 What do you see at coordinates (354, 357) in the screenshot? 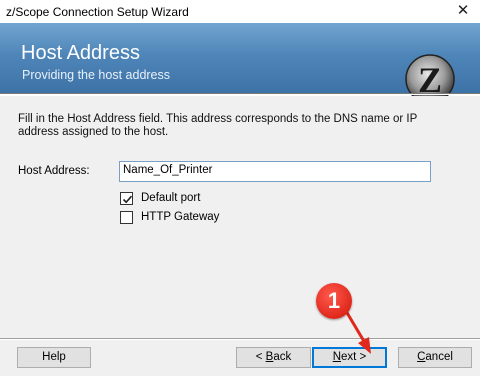
I see `next-rest: ext >` at bounding box center [354, 357].